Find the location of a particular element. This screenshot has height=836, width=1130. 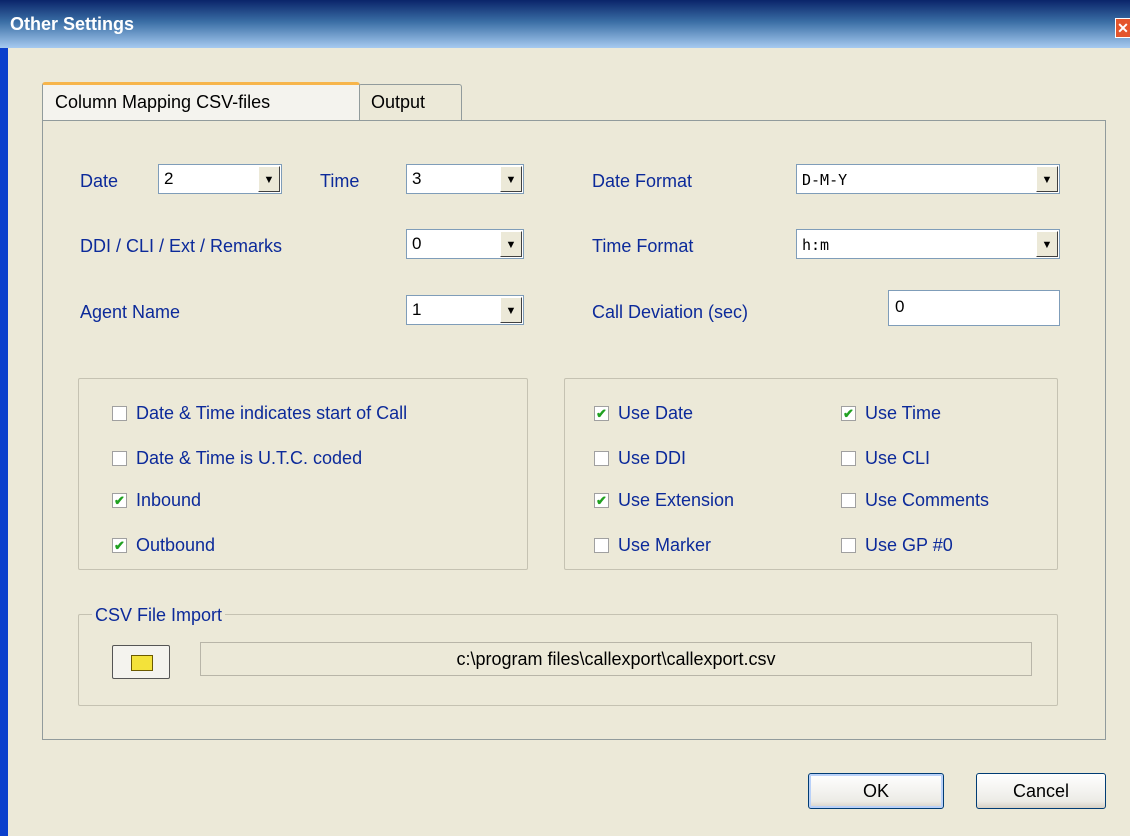

call-deviation-input: 0 is located at coordinates (974, 308).